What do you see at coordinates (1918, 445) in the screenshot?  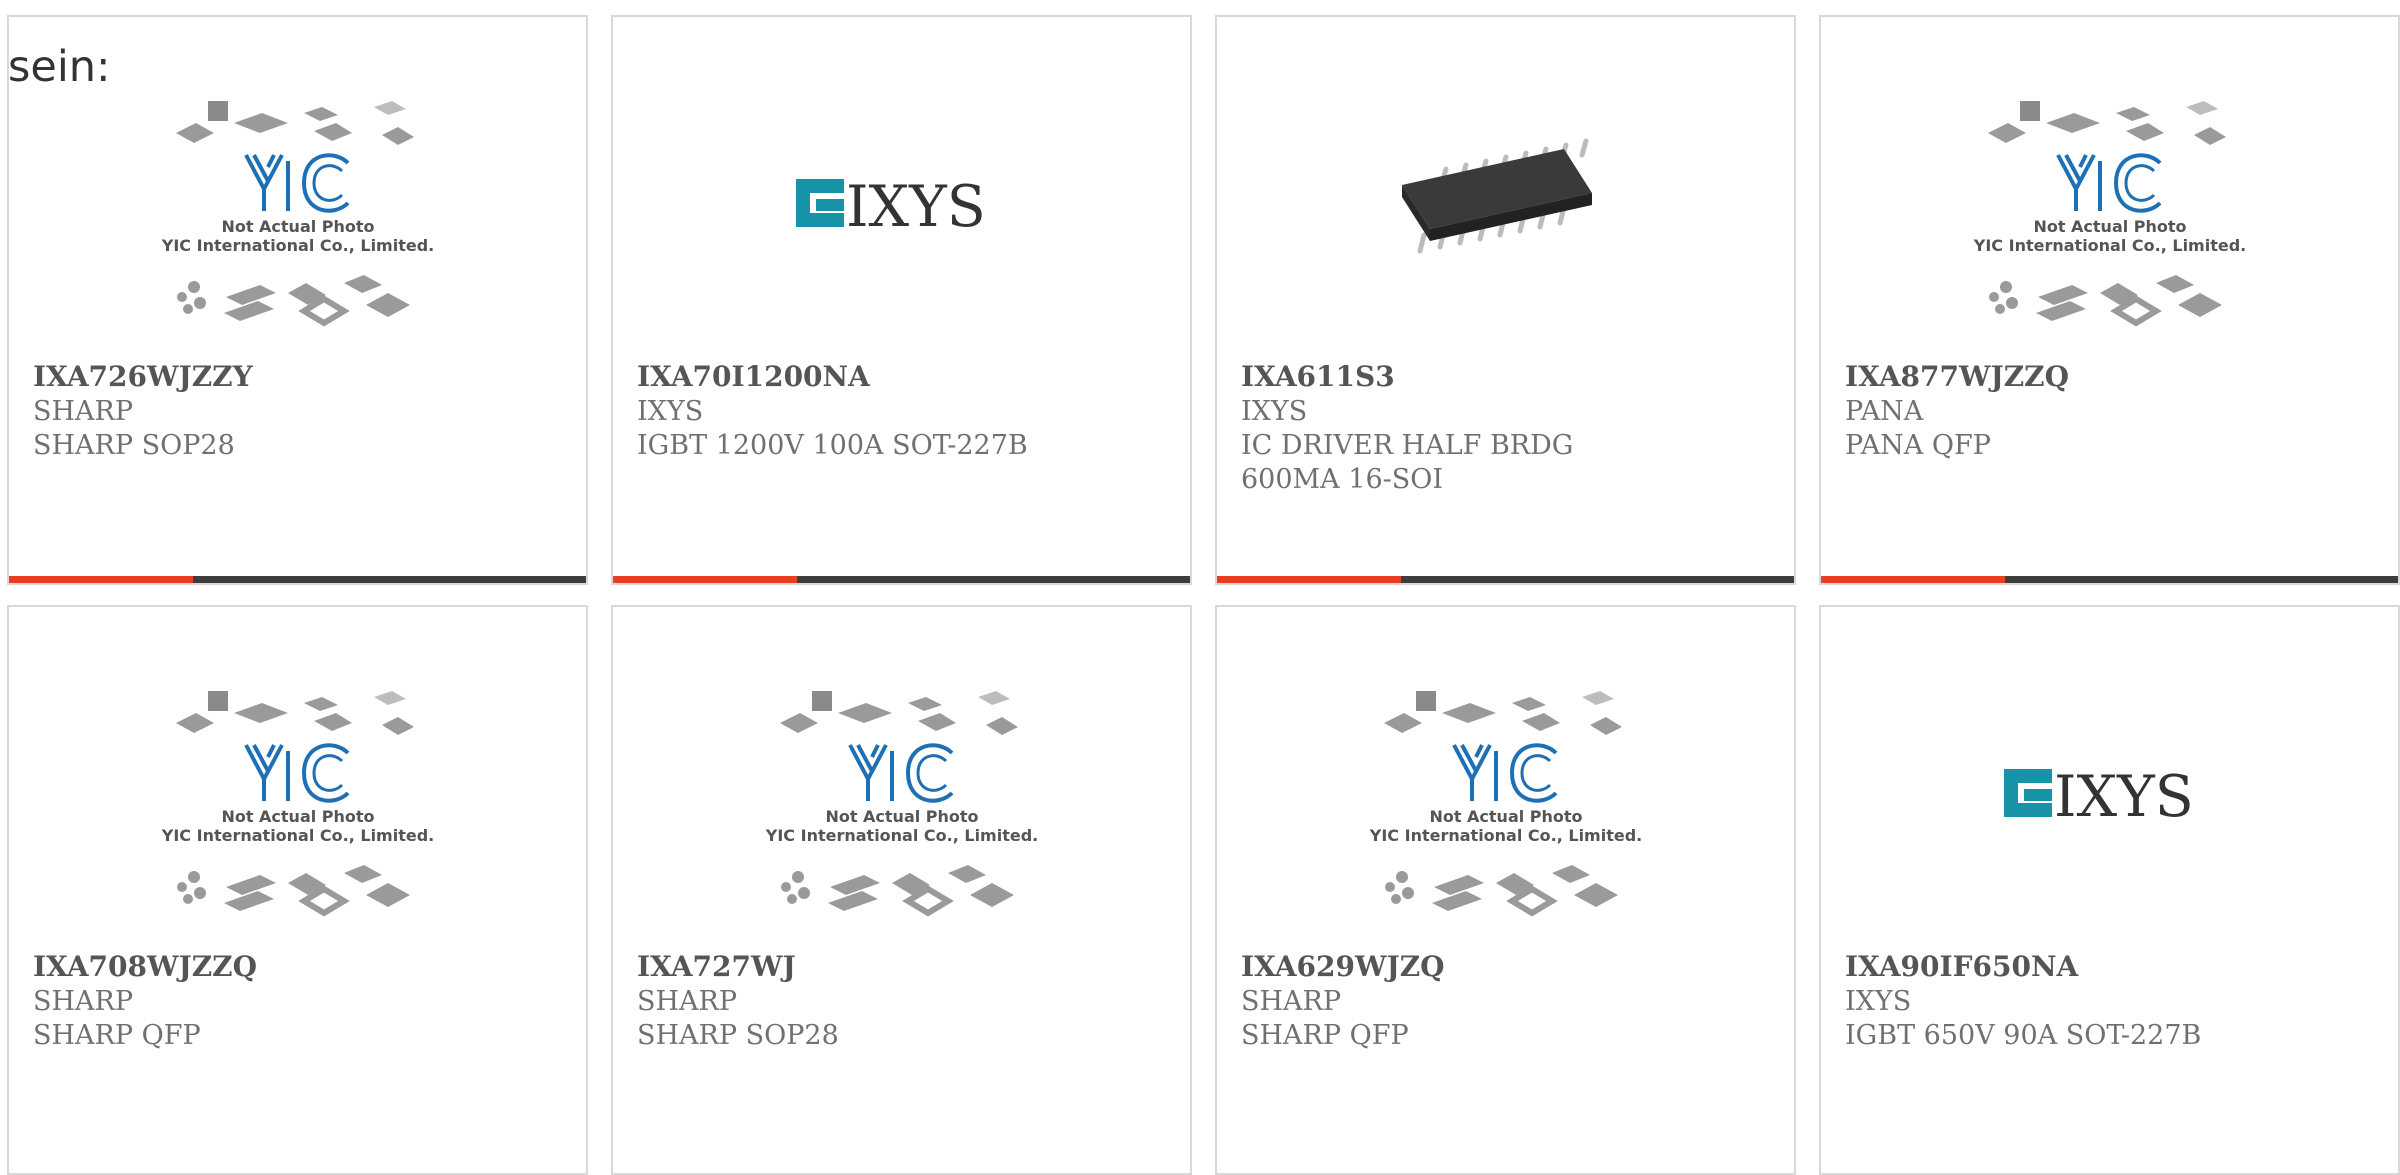 I see `description: PANA QFP` at bounding box center [1918, 445].